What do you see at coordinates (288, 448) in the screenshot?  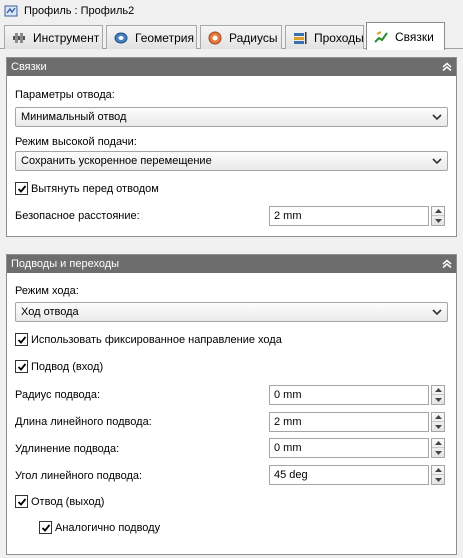 I see `lead-extension-value: 0 mm` at bounding box center [288, 448].